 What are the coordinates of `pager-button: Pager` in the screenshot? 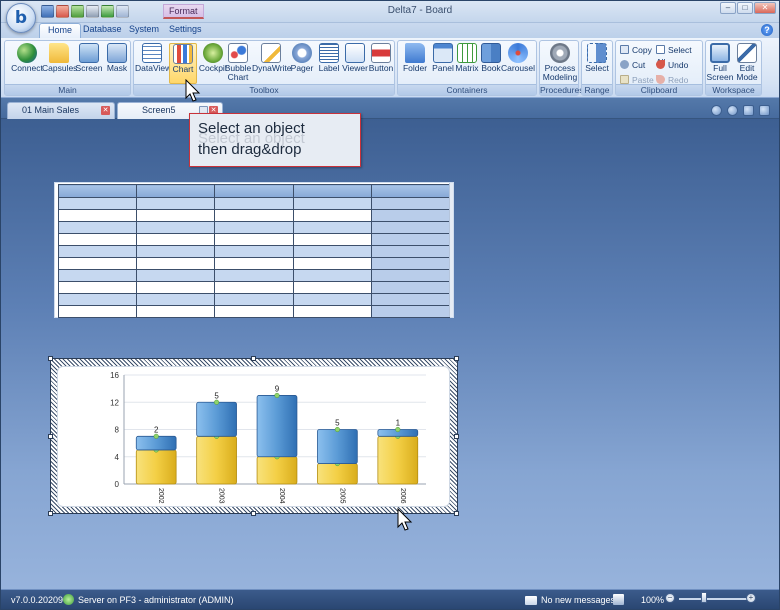 It's located at (302, 63).